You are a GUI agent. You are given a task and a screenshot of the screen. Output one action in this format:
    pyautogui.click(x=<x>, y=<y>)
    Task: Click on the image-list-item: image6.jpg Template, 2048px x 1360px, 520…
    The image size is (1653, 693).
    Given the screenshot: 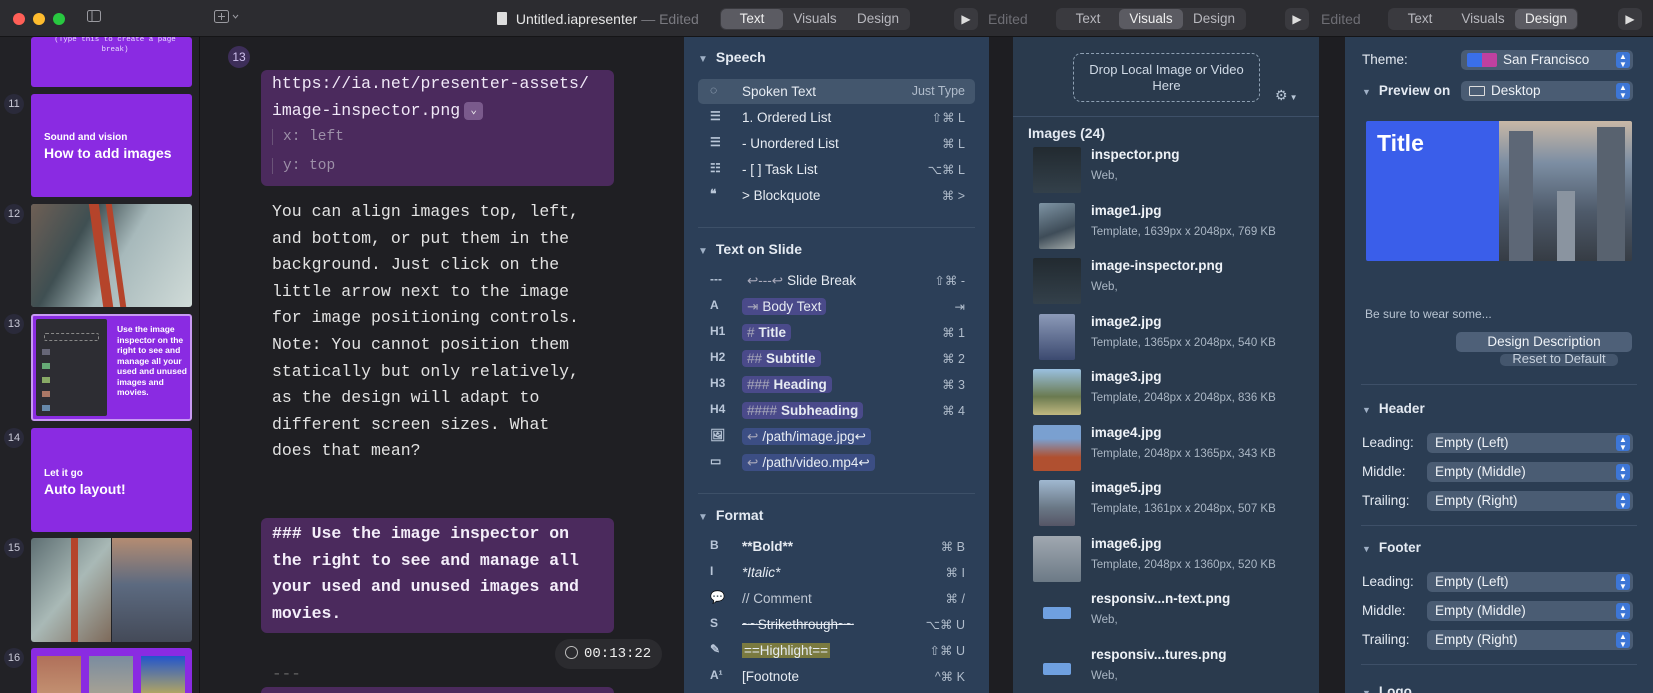 What is the action you would take?
    pyautogui.click(x=1173, y=560)
    